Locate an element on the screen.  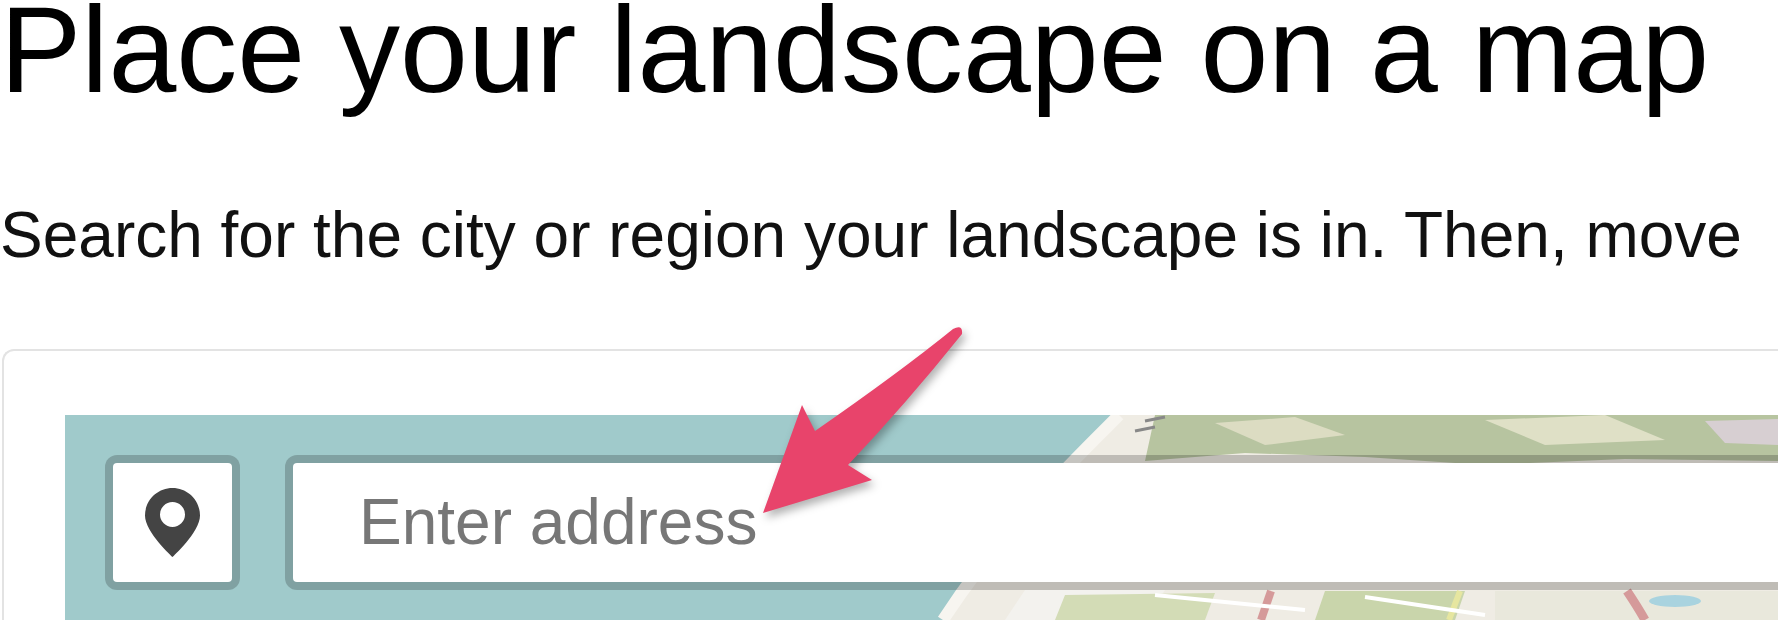
instructions-text: Search for the city or region your landscape is in. Then, move is located at coordinates (871, 235).